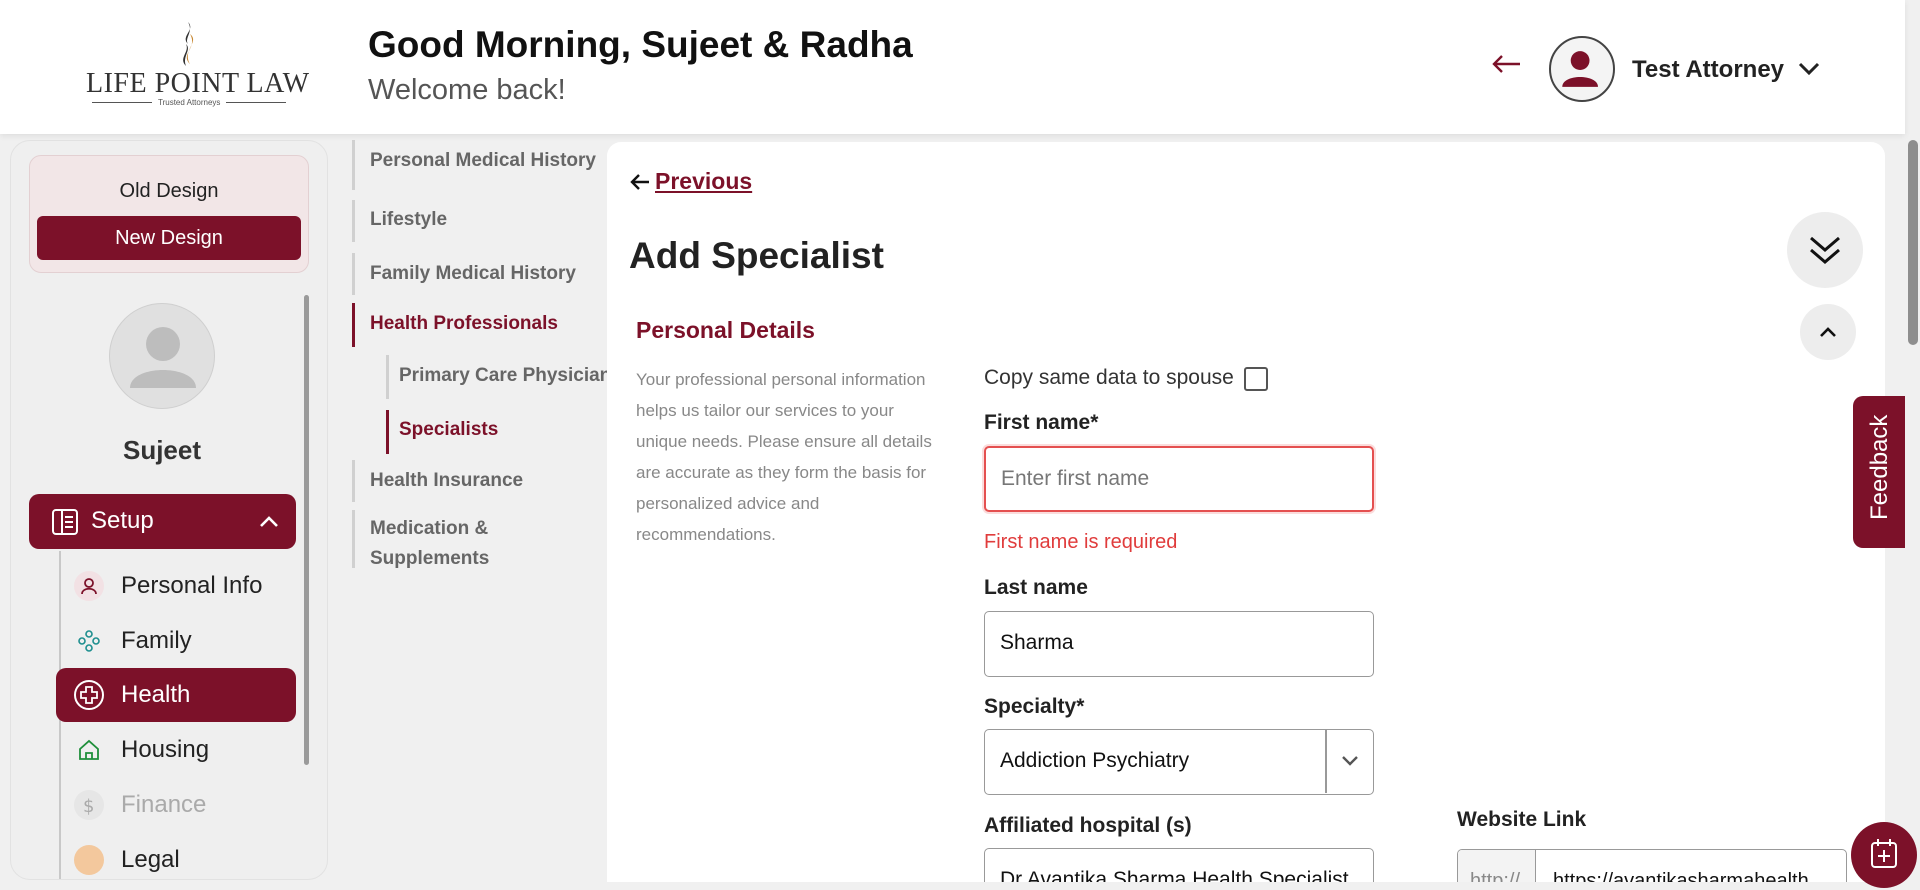  What do you see at coordinates (1034, 706) in the screenshot?
I see `specialty-label: Specialty*` at bounding box center [1034, 706].